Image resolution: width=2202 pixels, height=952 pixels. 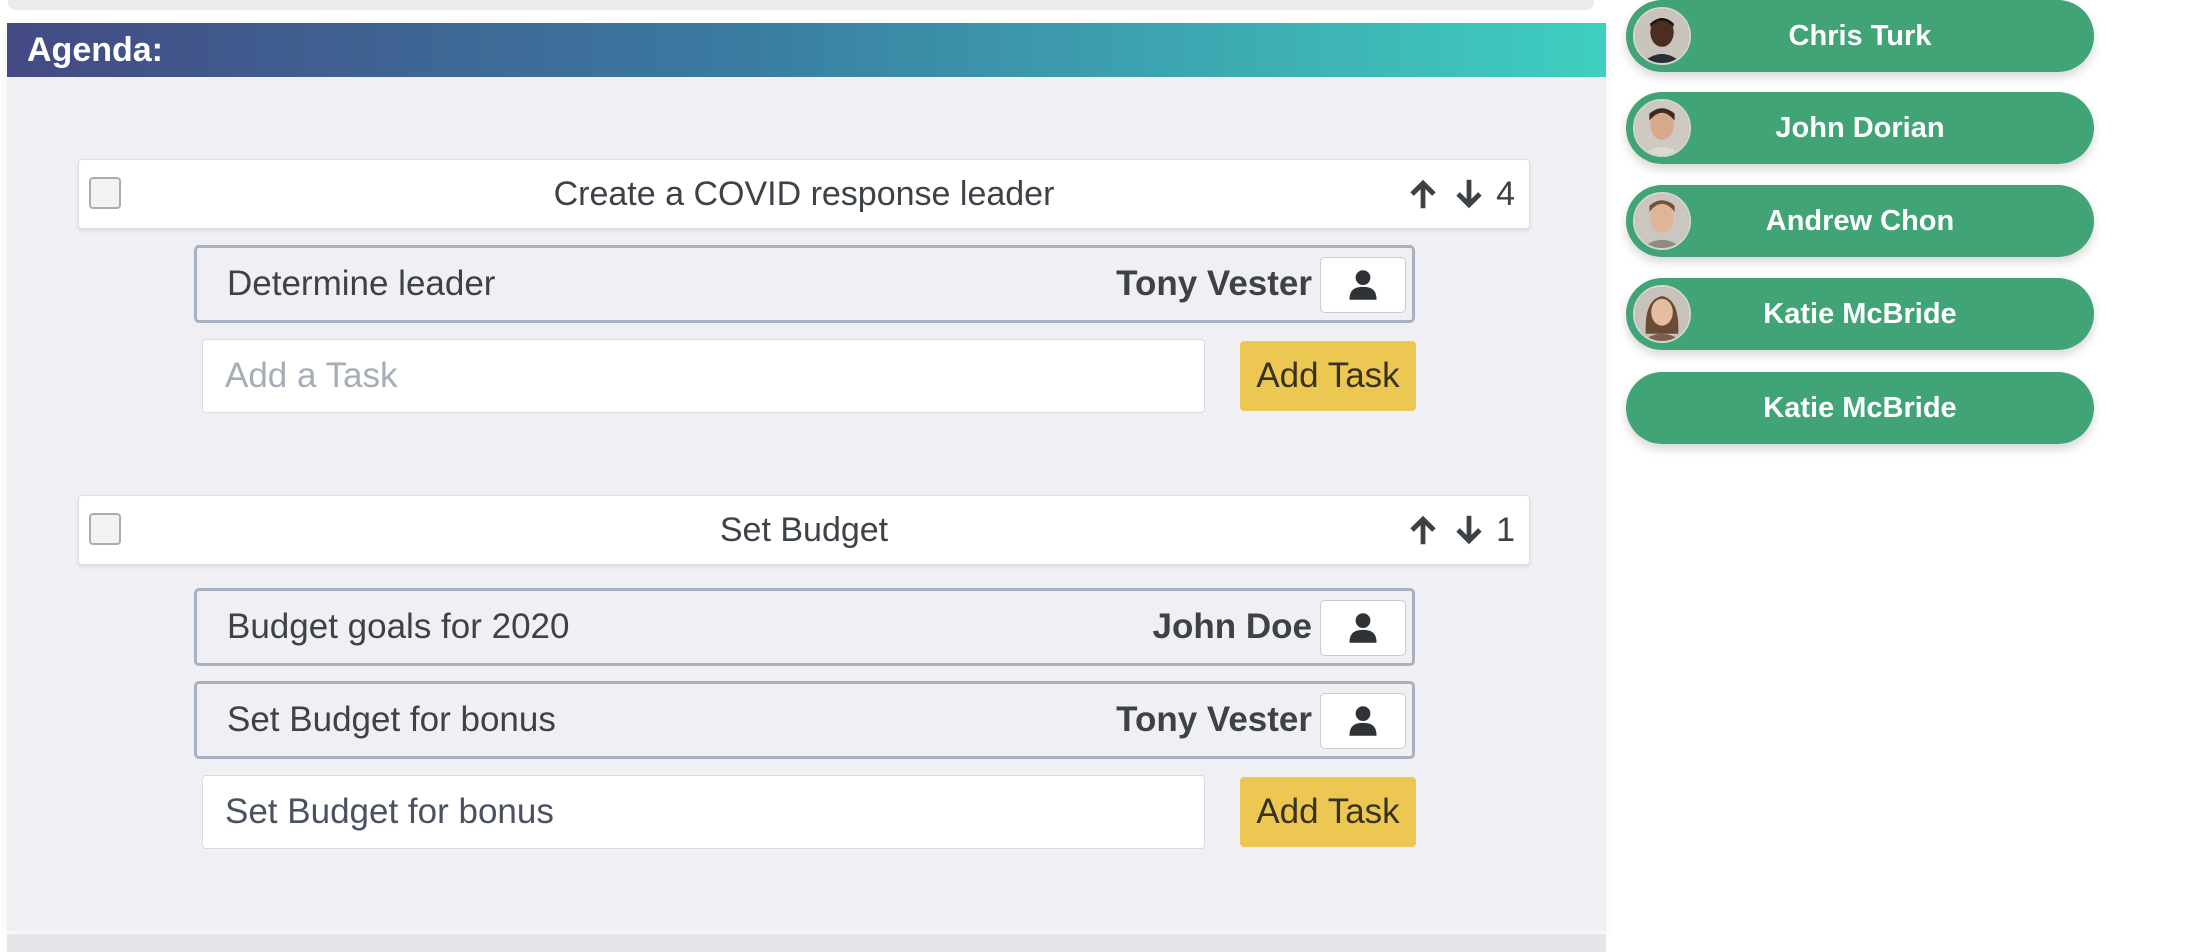 I want to click on agenda-item: Set Budget 1, so click(x=804, y=530).